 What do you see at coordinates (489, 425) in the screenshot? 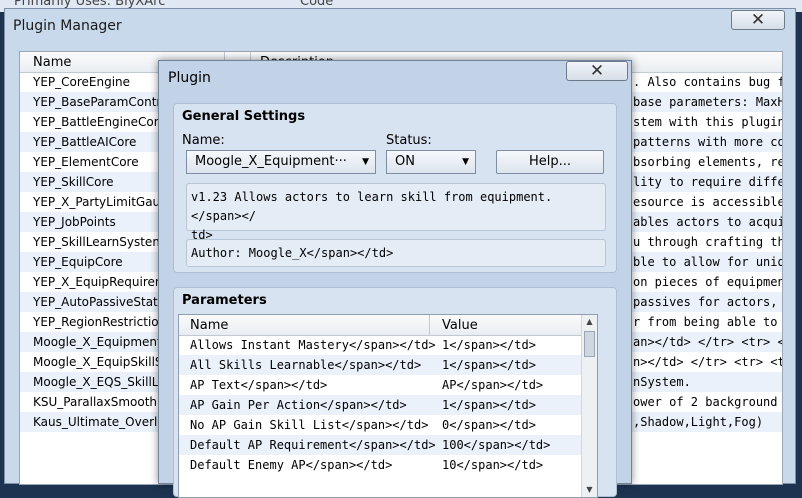
I see `parameter-value-cell: 0</span></td>` at bounding box center [489, 425].